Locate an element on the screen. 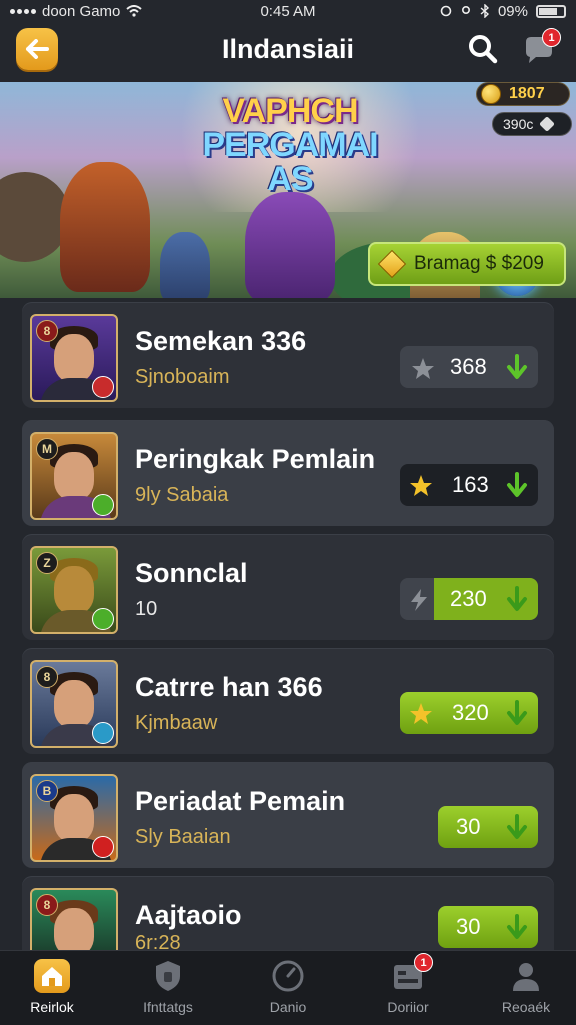  score-pill: 163 is located at coordinates (469, 485).